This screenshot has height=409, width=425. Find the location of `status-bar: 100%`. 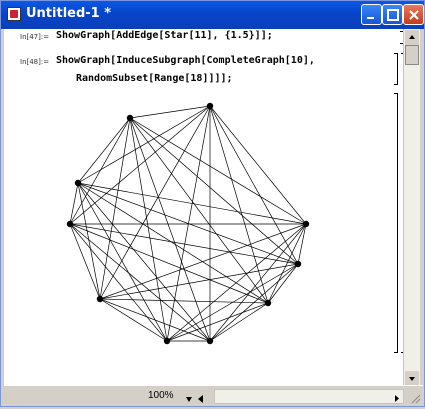

status-bar: 100% is located at coordinates (213, 395).